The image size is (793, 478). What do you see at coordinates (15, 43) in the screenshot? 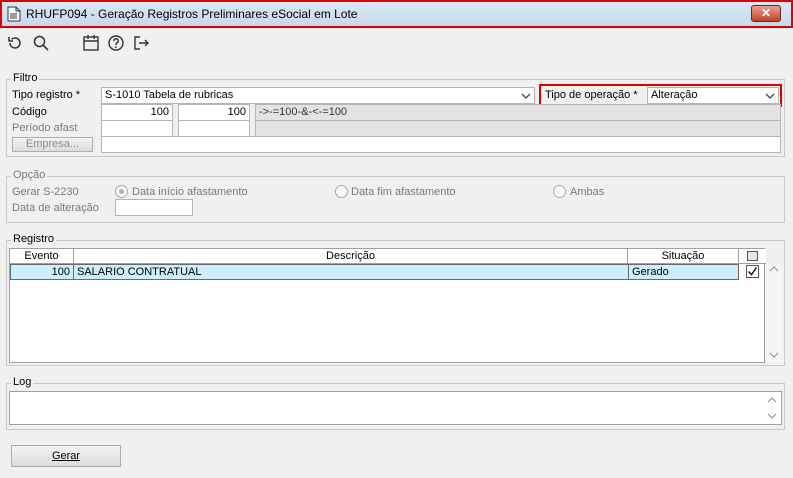
I see `refresh-icon` at bounding box center [15, 43].